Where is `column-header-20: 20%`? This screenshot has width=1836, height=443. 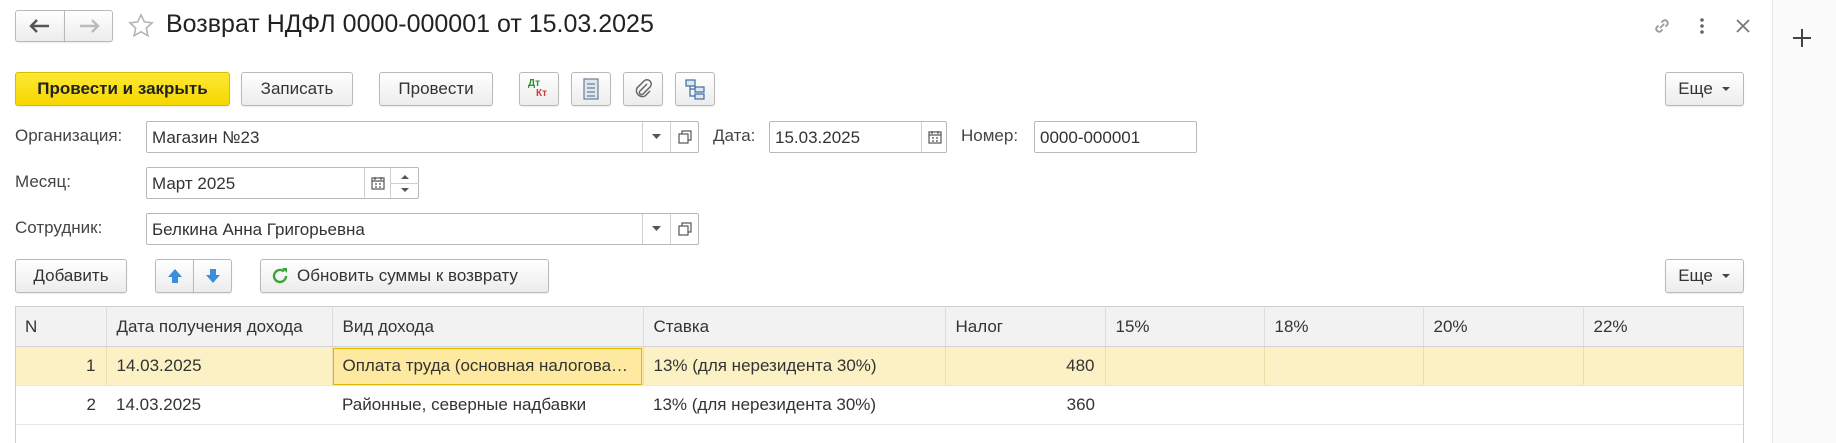 column-header-20: 20% is located at coordinates (1503, 326).